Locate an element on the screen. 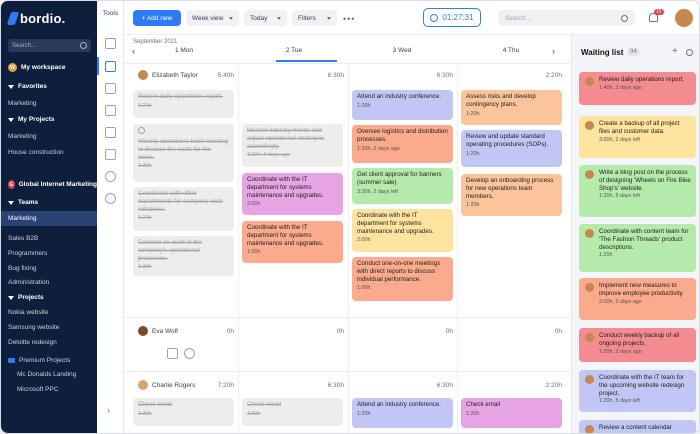  user-row-charlie: Charlie Rogers is located at coordinates (166, 385).